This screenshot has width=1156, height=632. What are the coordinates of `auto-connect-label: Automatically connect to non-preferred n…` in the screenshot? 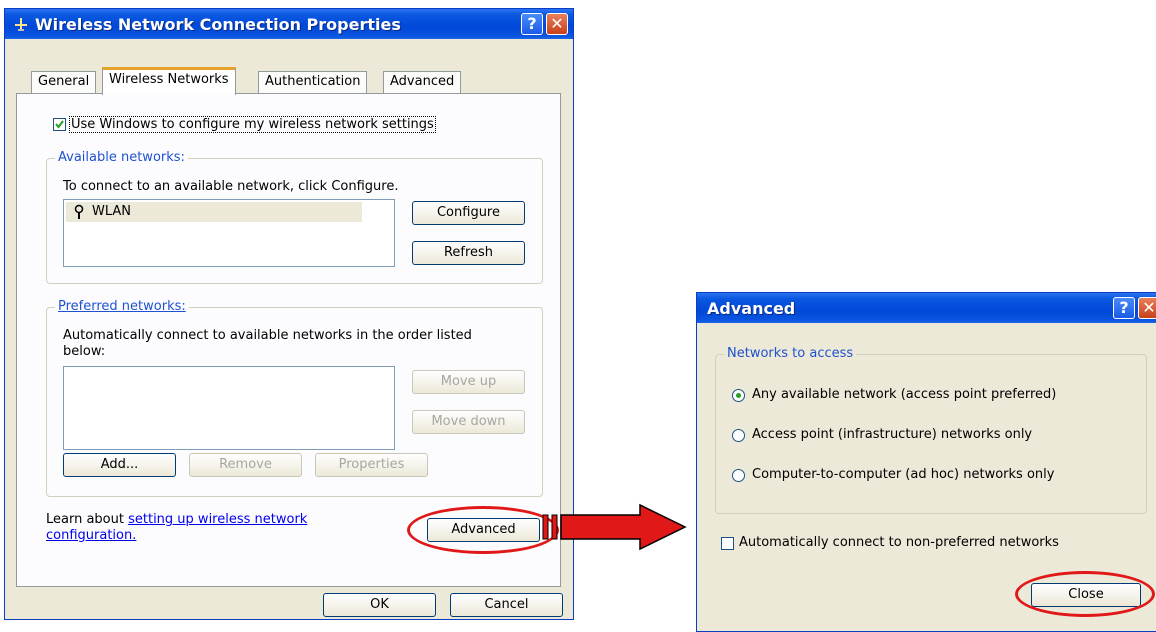 It's located at (899, 542).